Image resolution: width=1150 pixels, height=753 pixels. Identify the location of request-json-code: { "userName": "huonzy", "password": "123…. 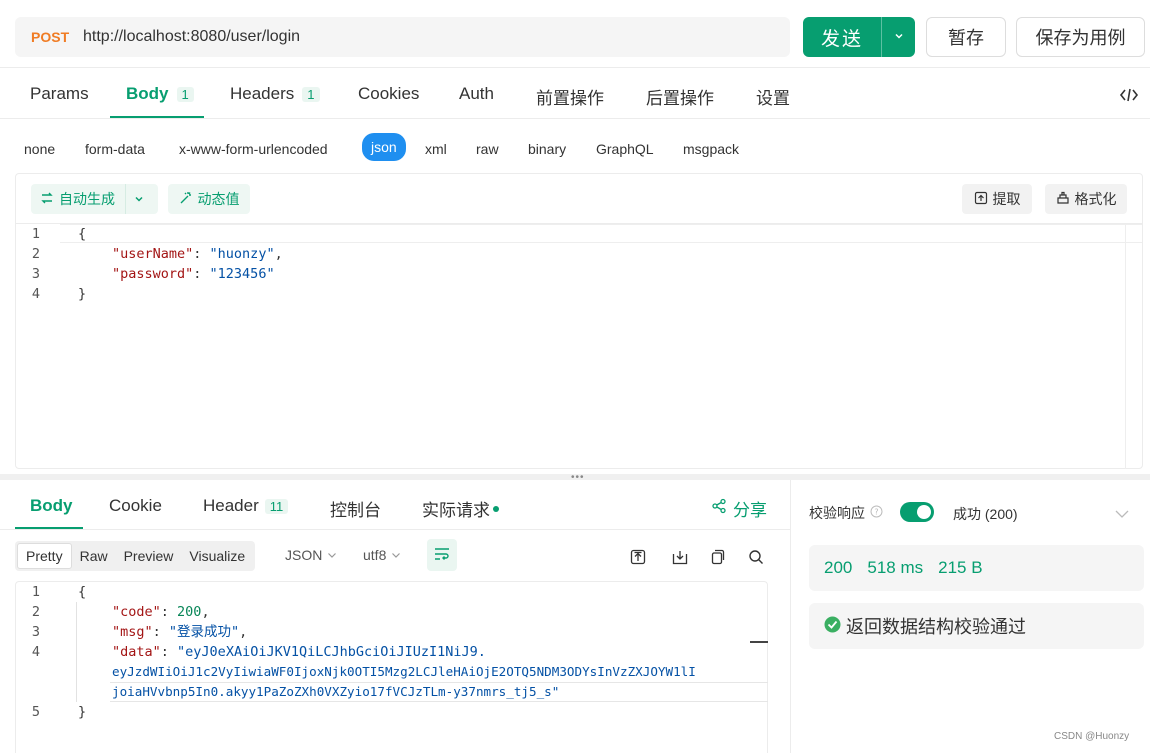
(180, 264).